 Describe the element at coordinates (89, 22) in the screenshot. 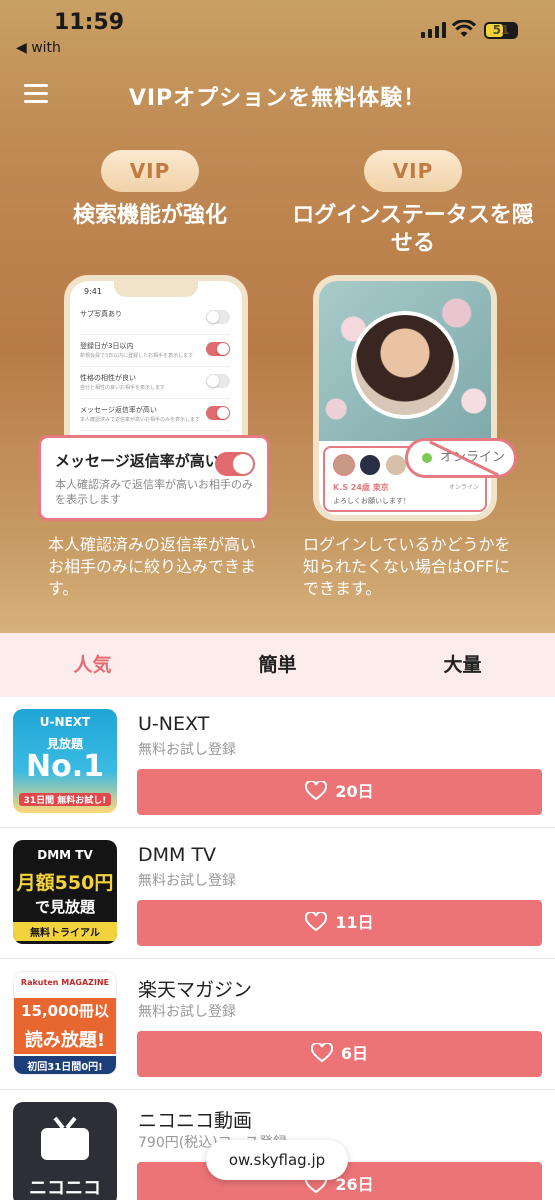

I see `status-time: 11:59` at that location.